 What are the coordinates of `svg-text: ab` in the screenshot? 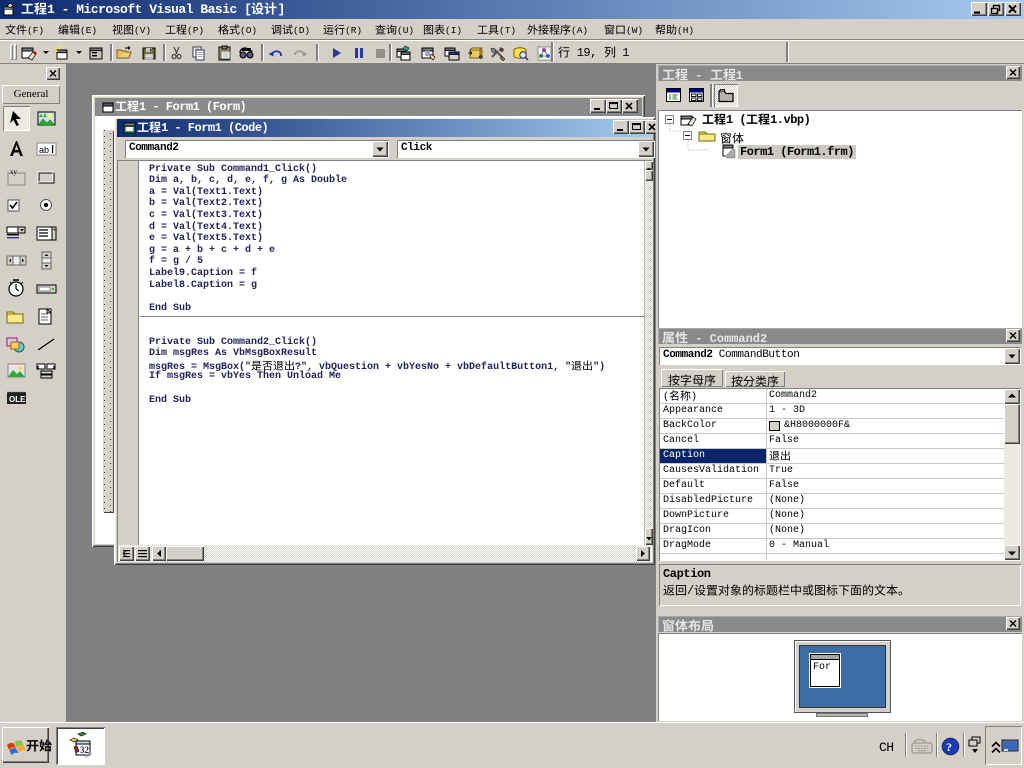 It's located at (44, 150).